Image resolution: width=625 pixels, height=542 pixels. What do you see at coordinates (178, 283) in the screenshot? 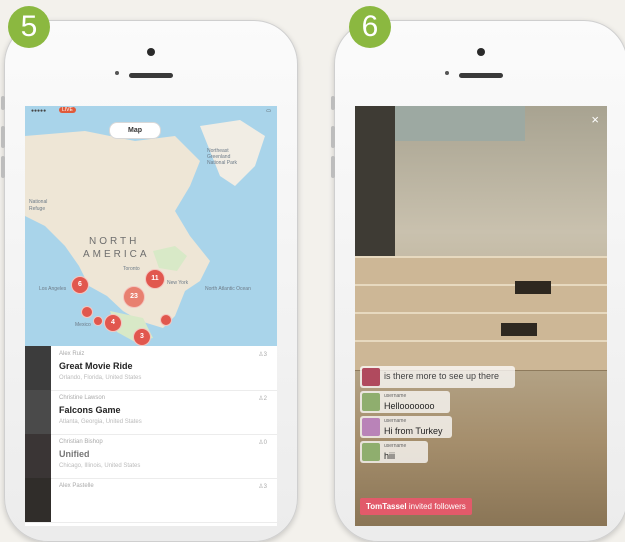
I see `label-new-york: New York` at bounding box center [178, 283].